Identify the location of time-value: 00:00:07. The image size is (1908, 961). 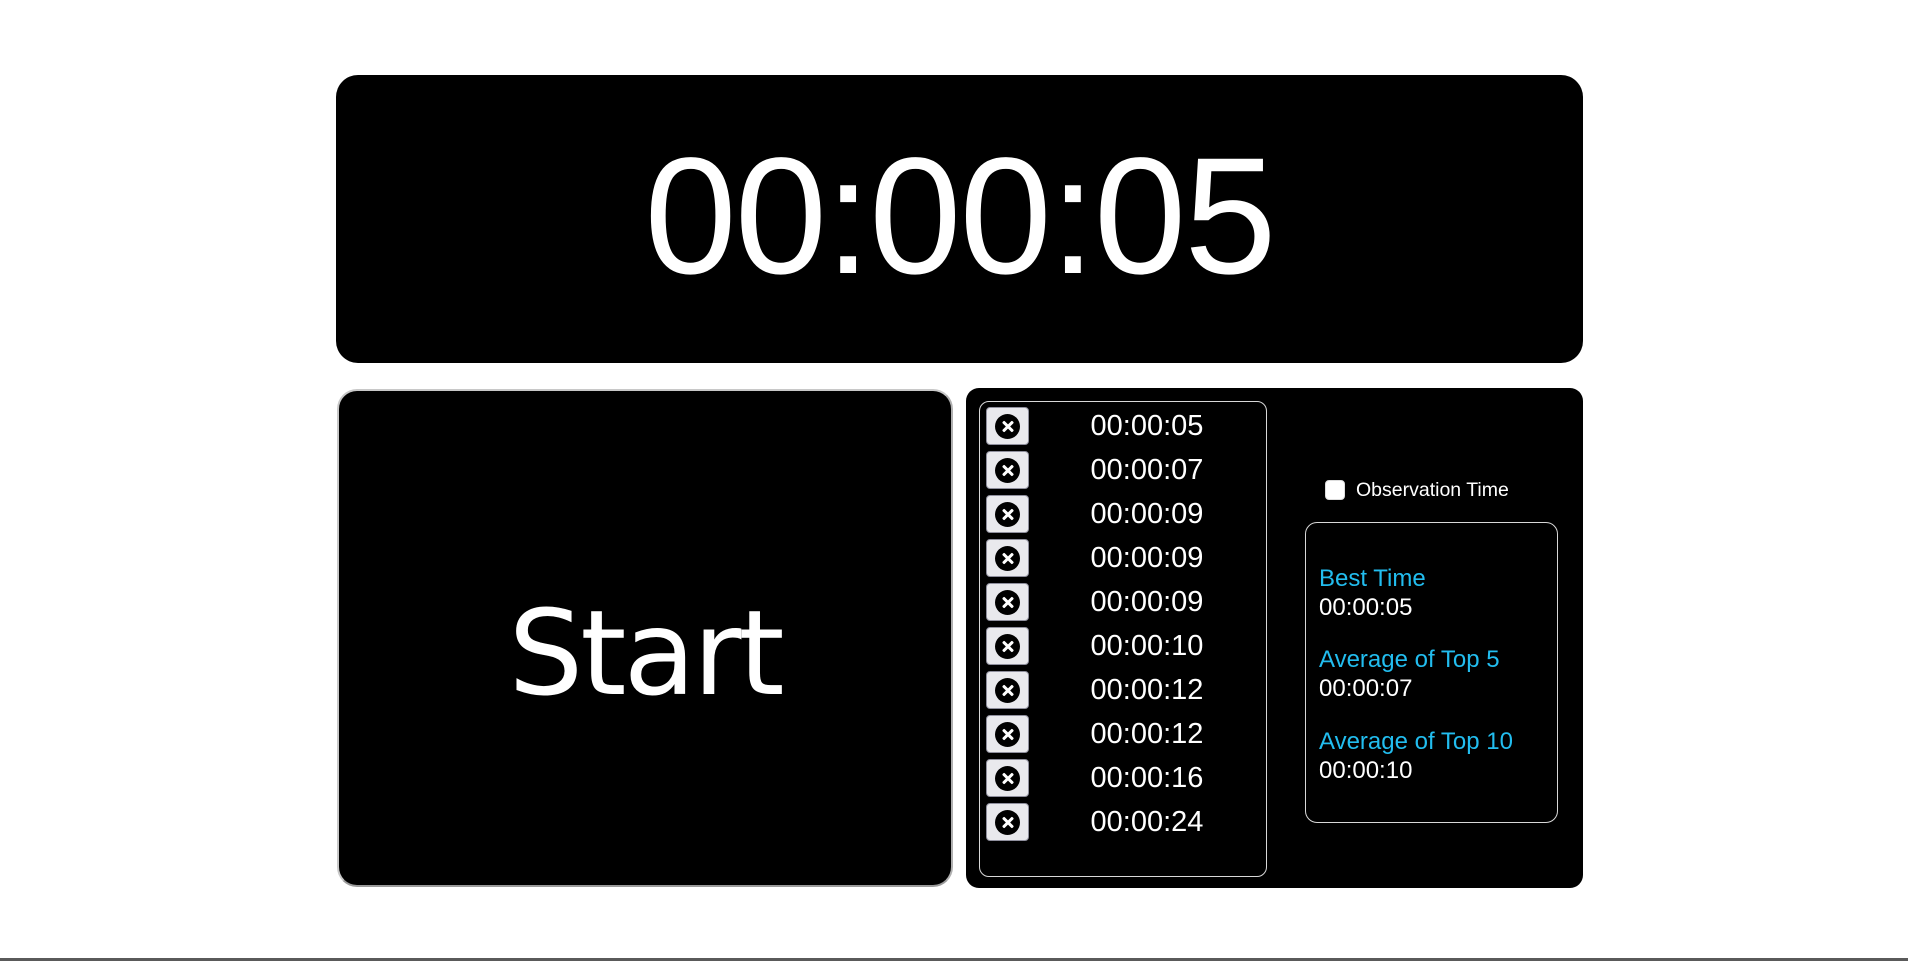
(1147, 470).